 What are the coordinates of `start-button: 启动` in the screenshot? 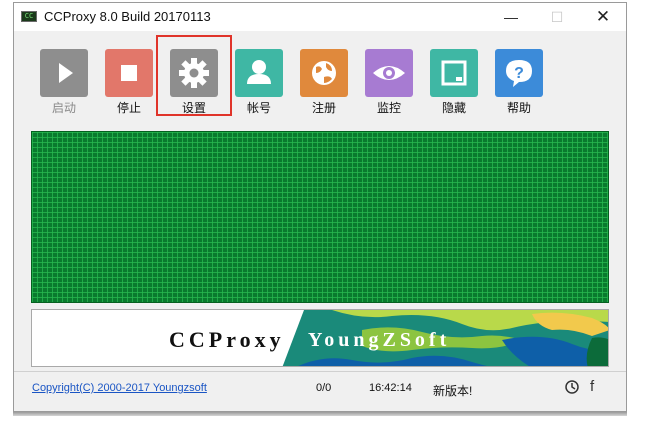 It's located at (64, 82).